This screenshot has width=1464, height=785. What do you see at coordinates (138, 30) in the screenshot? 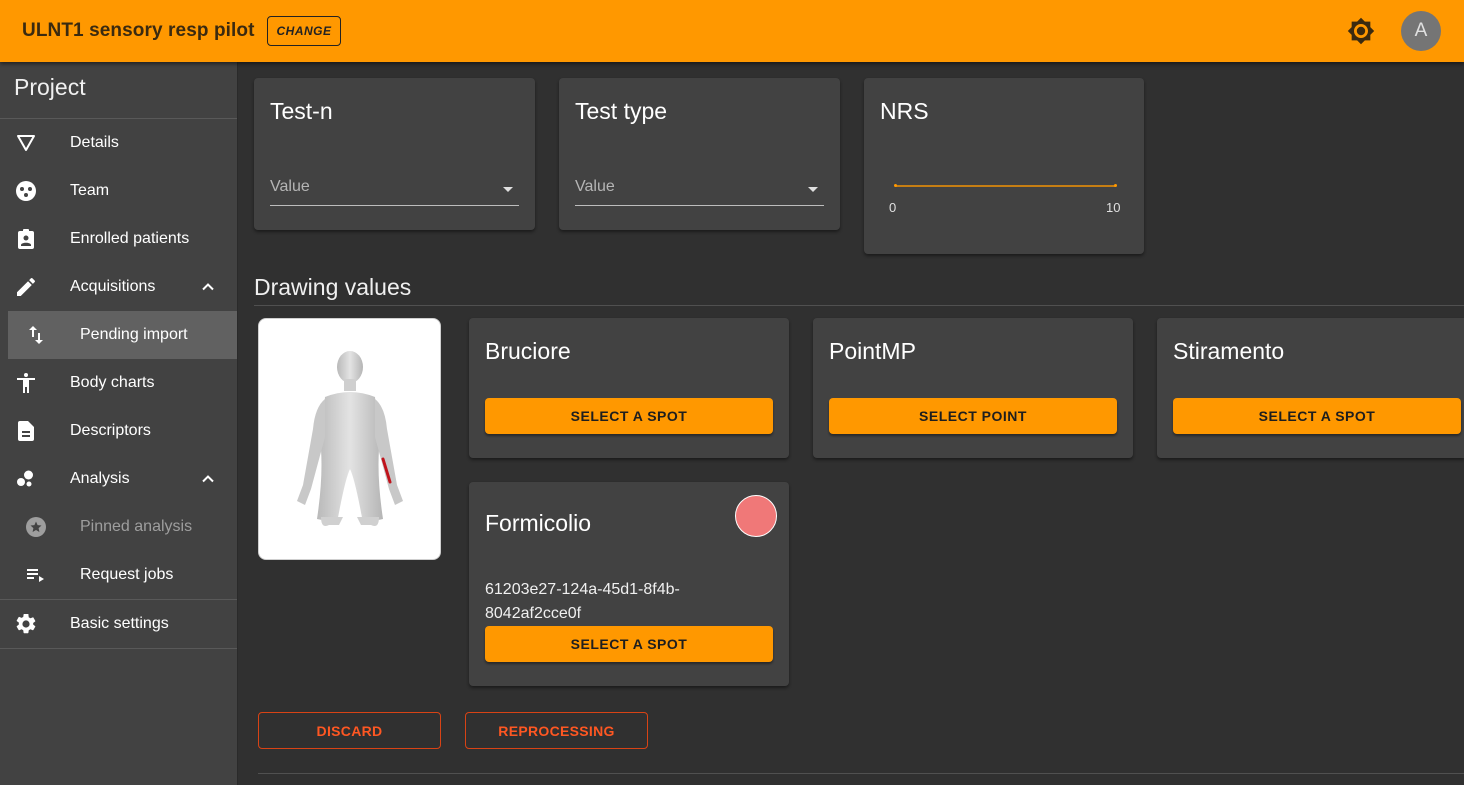
I see `project-title: ULNT1 sensory resp pilot` at bounding box center [138, 30].